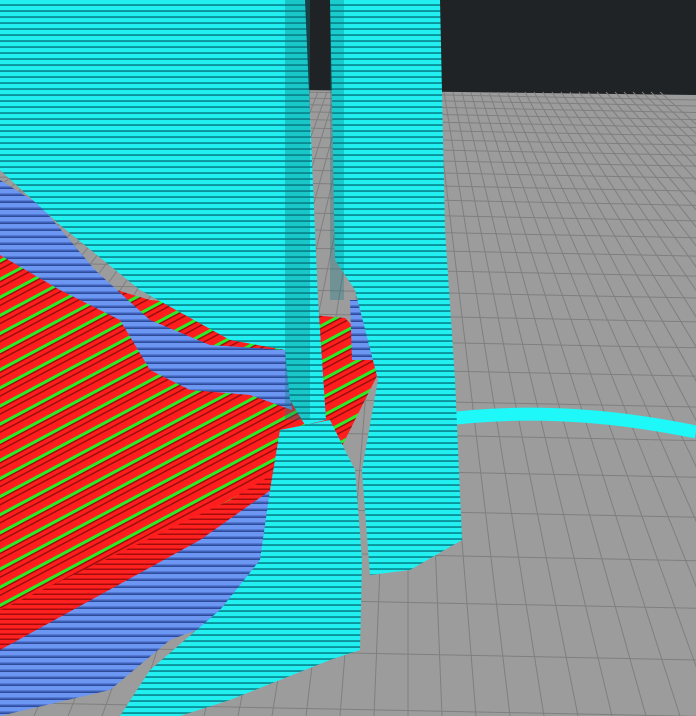 The height and width of the screenshot is (716, 696). Describe the element at coordinates (297, 210) in the screenshot. I see `tower-shade` at that location.